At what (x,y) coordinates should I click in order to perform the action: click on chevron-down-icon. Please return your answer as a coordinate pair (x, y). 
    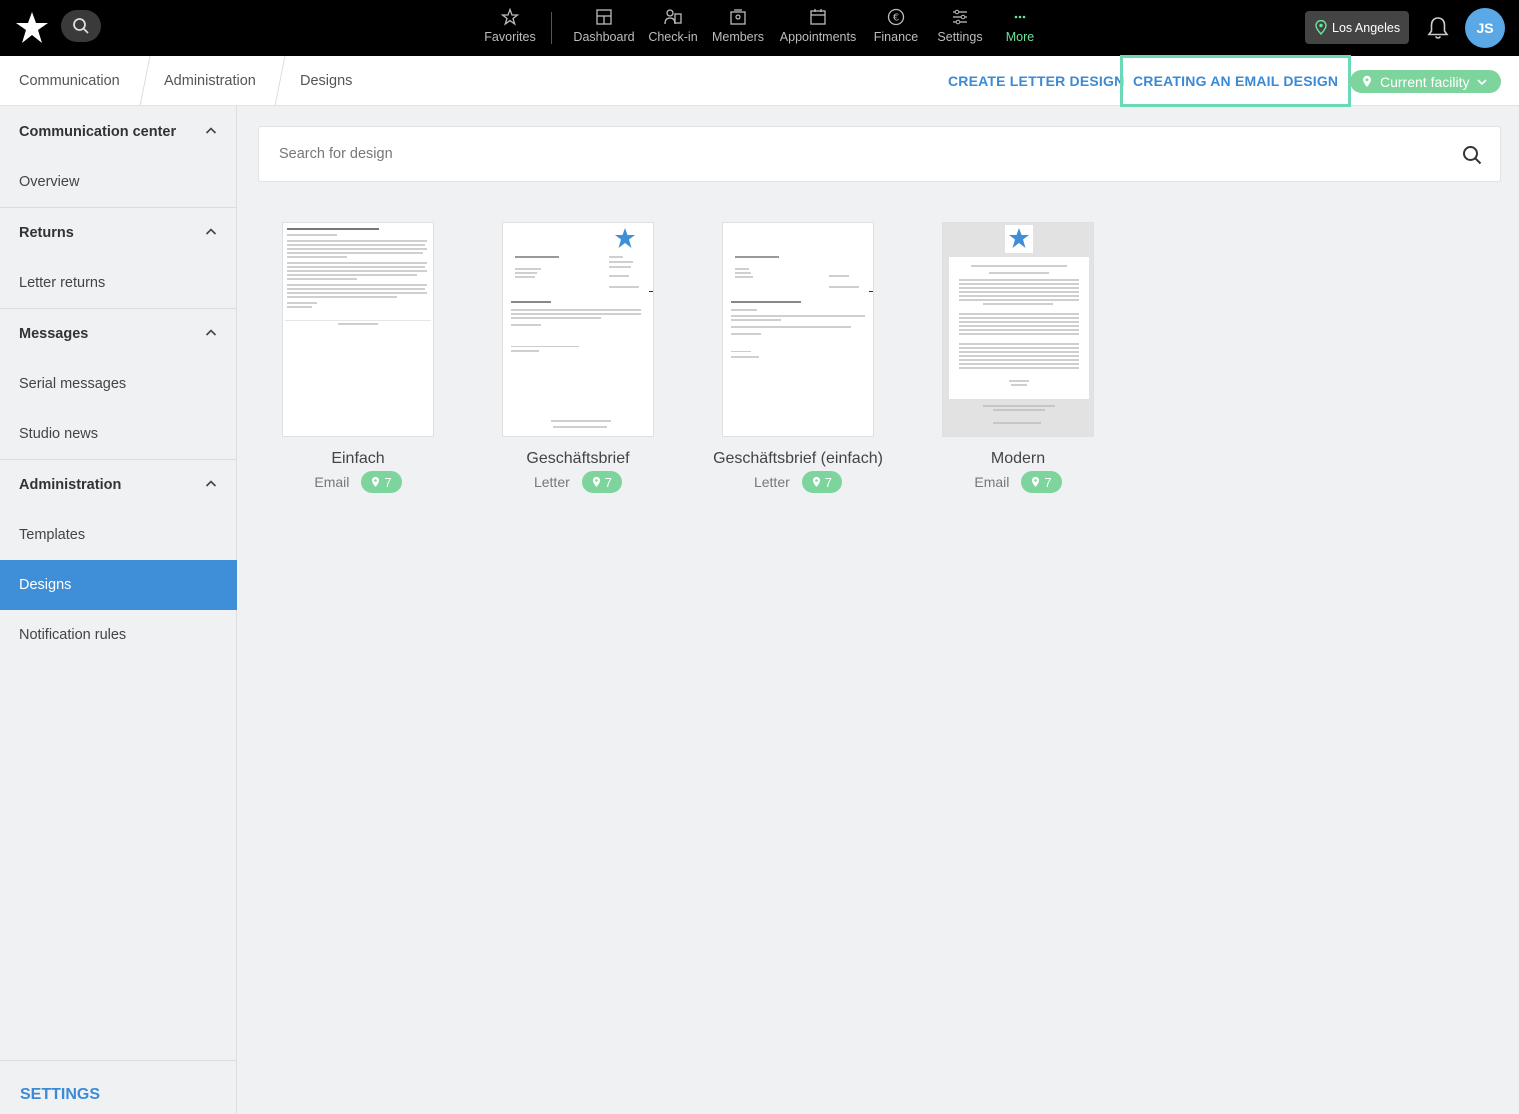
    Looking at the image, I should click on (1482, 81).